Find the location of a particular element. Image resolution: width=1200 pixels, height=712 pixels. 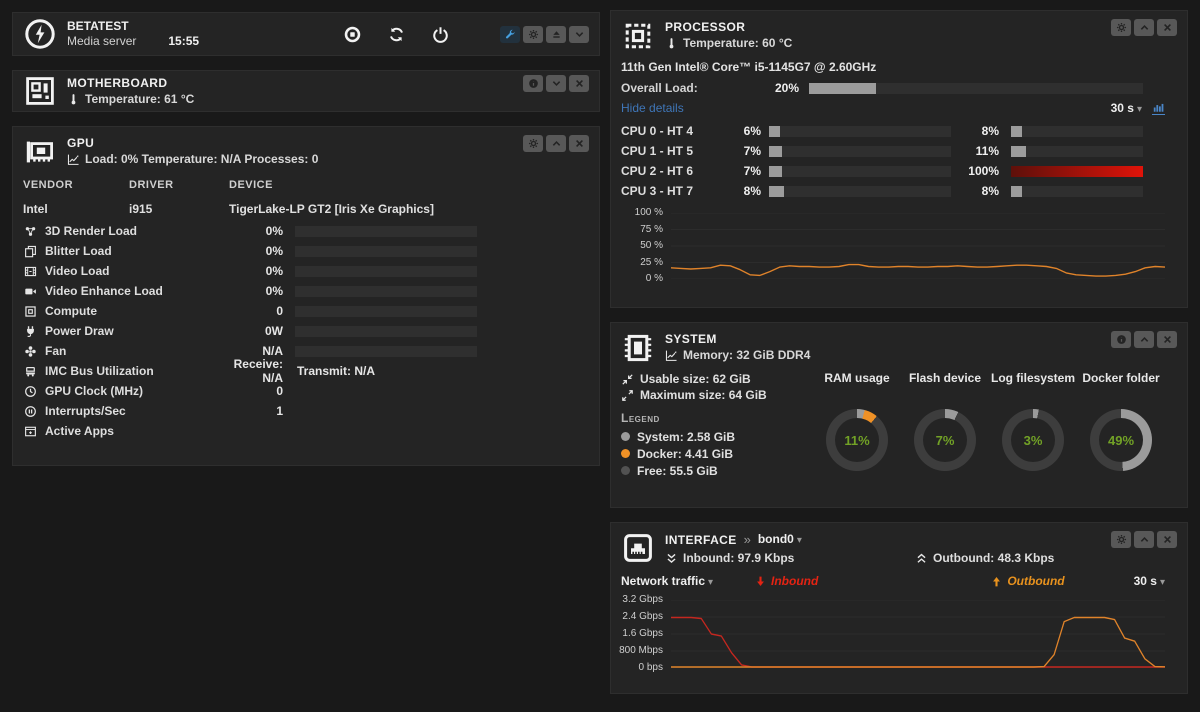

expand-icon is located at coordinates (627, 395).